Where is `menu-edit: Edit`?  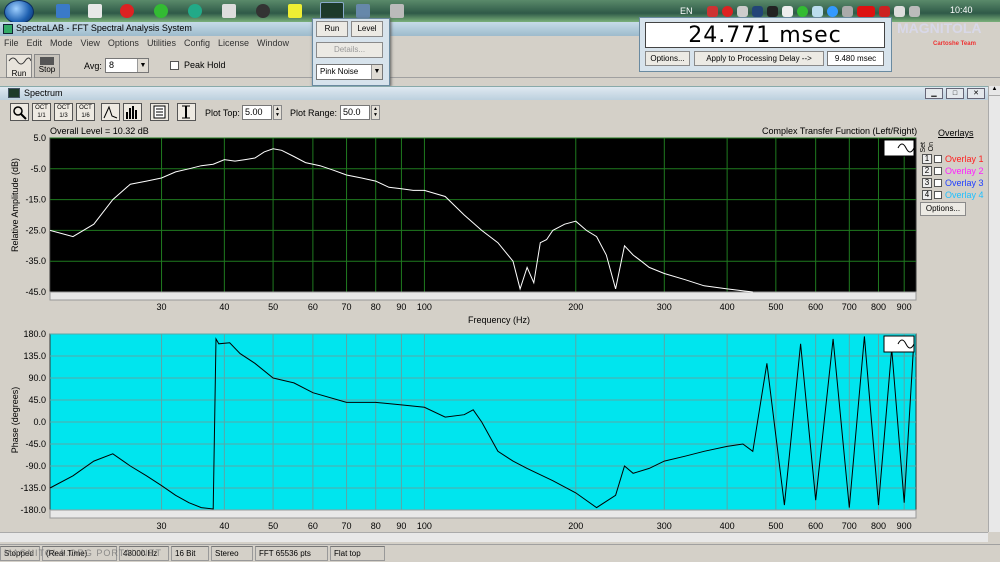
menu-edit: Edit is located at coordinates (35, 44).